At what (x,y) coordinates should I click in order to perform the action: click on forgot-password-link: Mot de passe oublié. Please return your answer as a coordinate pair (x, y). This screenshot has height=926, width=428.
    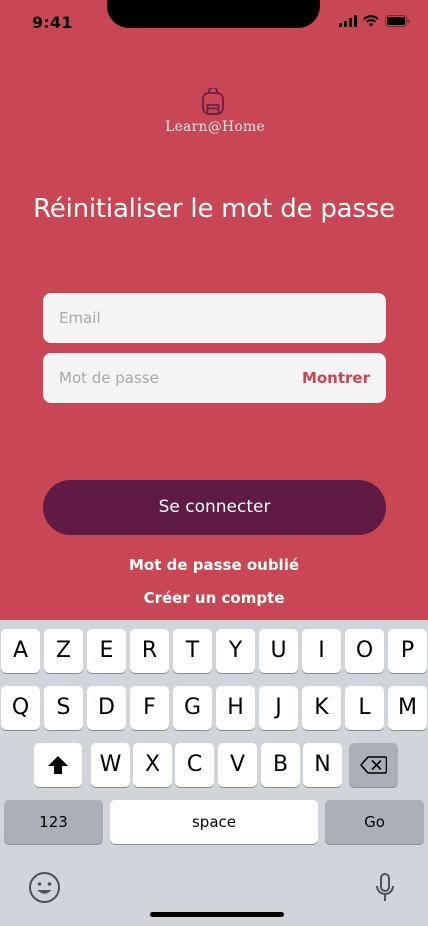
    Looking at the image, I should click on (214, 565).